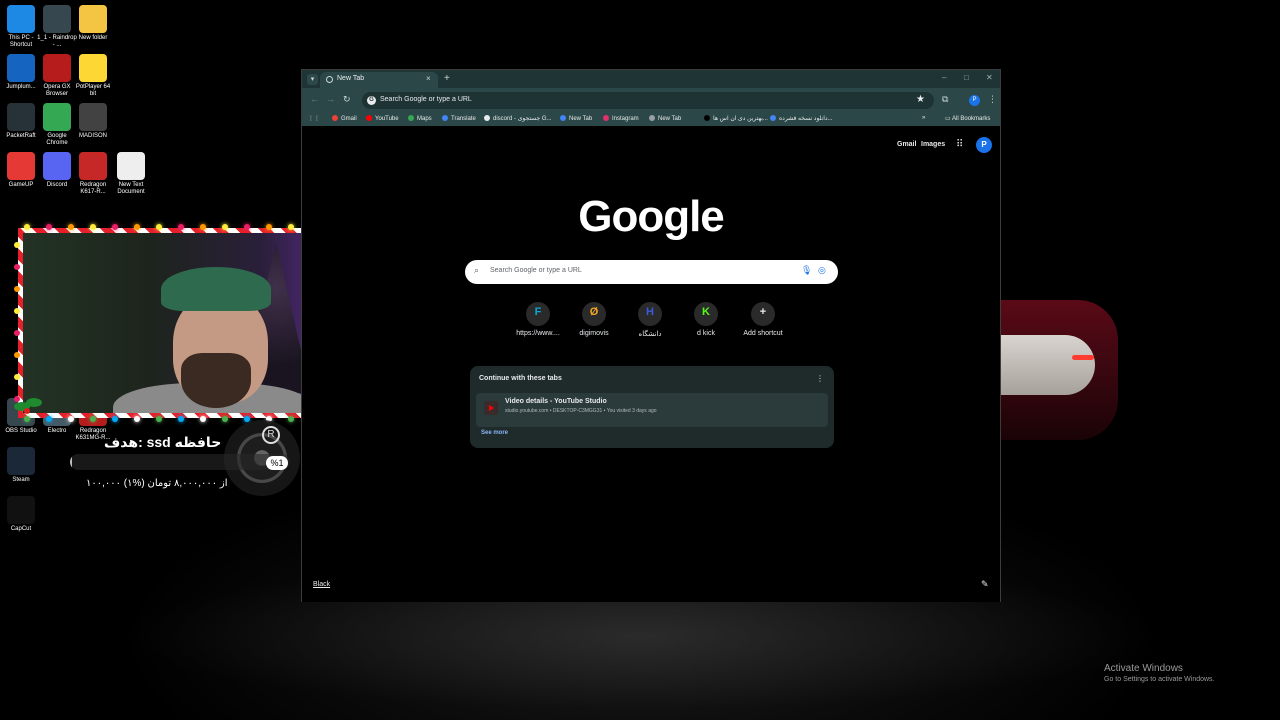 Image resolution: width=1280 pixels, height=720 pixels. I want to click on desktop-icon: MADISON, so click(93, 121).